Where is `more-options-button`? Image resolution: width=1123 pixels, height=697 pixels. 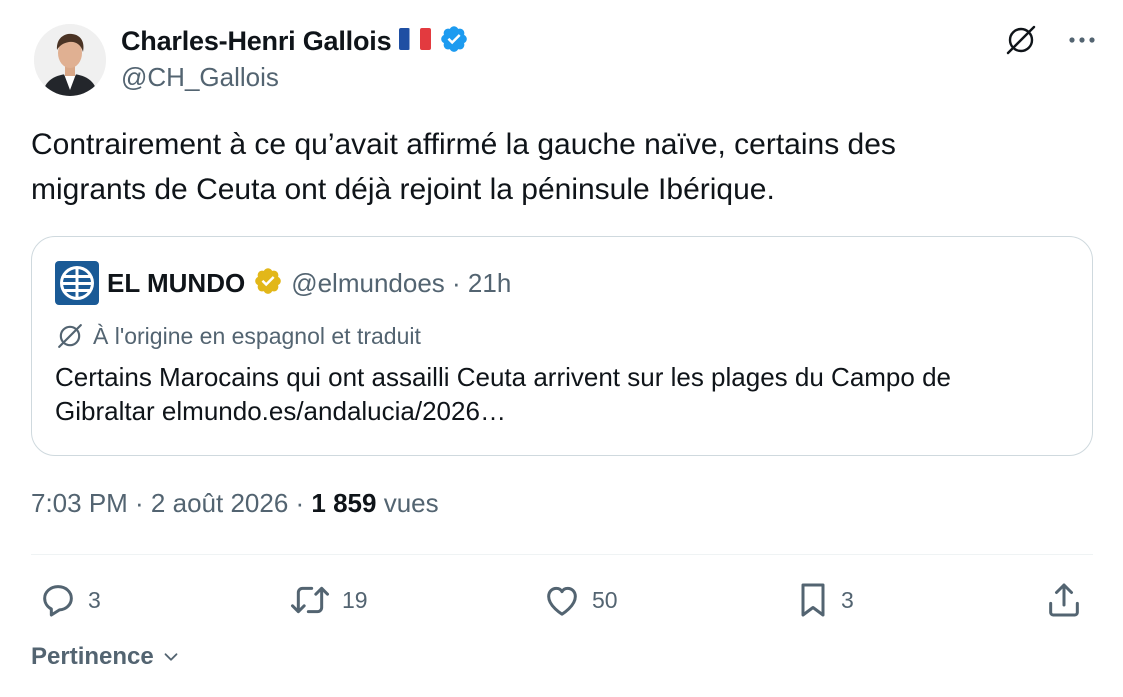 more-options-button is located at coordinates (1082, 40).